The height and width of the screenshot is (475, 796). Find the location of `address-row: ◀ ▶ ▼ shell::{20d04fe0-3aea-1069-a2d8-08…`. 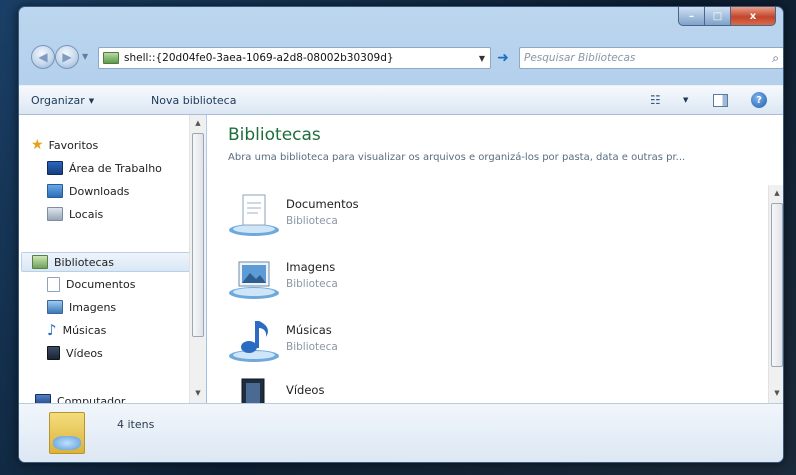

address-row: ◀ ▶ ▼ shell::{20d04fe0-3aea-1069-a2d8-08… is located at coordinates (401, 56).